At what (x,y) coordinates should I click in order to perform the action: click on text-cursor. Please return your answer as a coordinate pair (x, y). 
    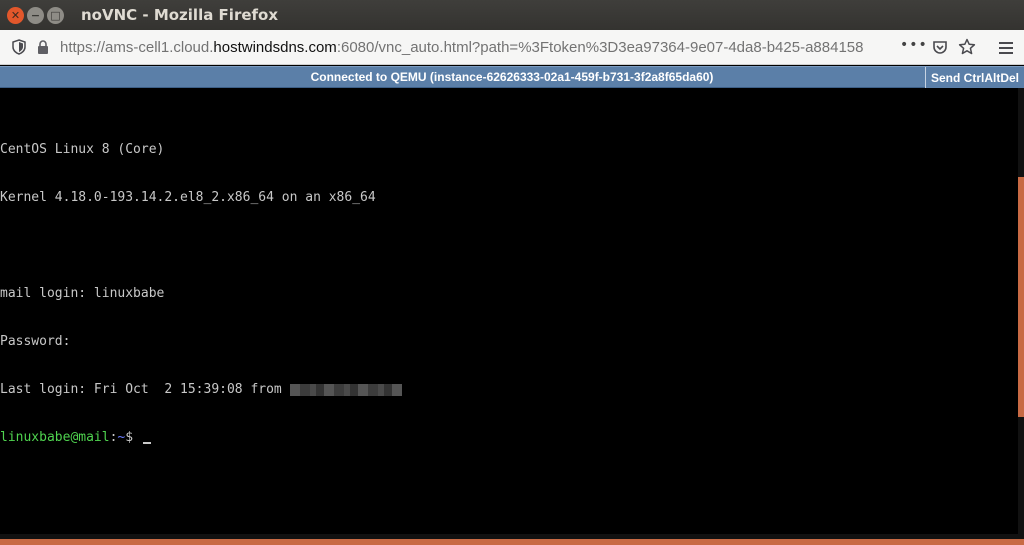
    Looking at the image, I should click on (146, 443).